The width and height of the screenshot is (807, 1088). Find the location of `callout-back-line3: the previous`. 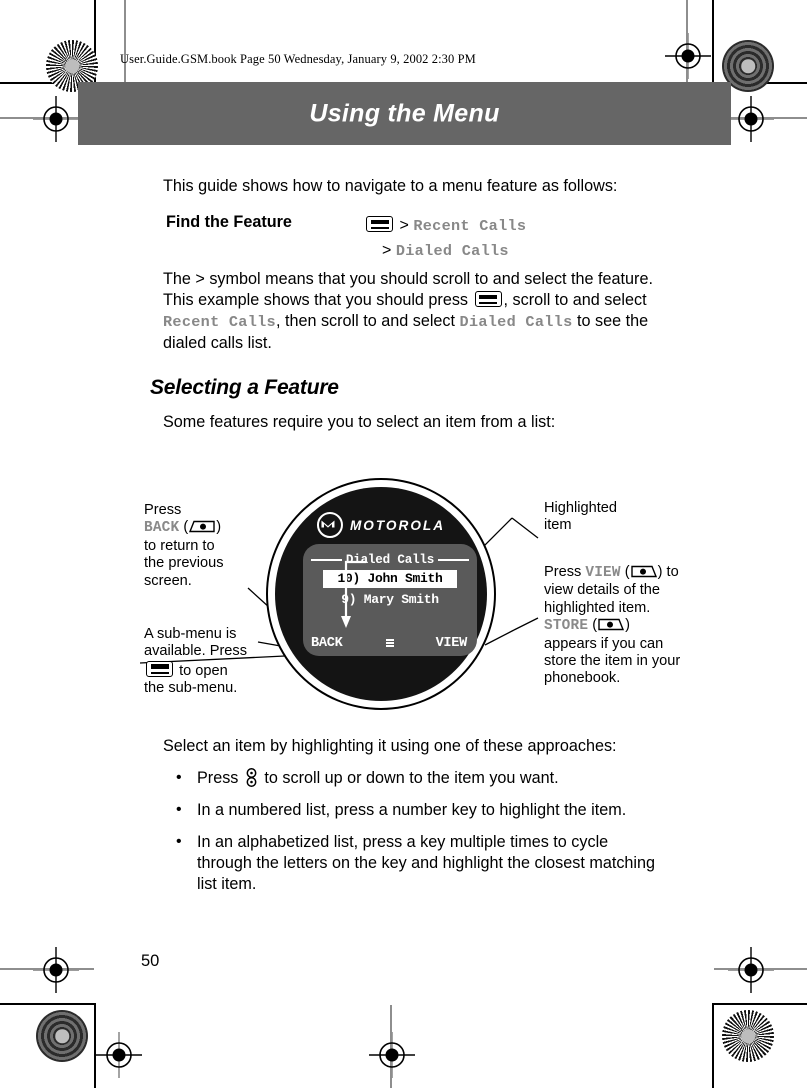

callout-back-line3: the previous is located at coordinates (184, 563).